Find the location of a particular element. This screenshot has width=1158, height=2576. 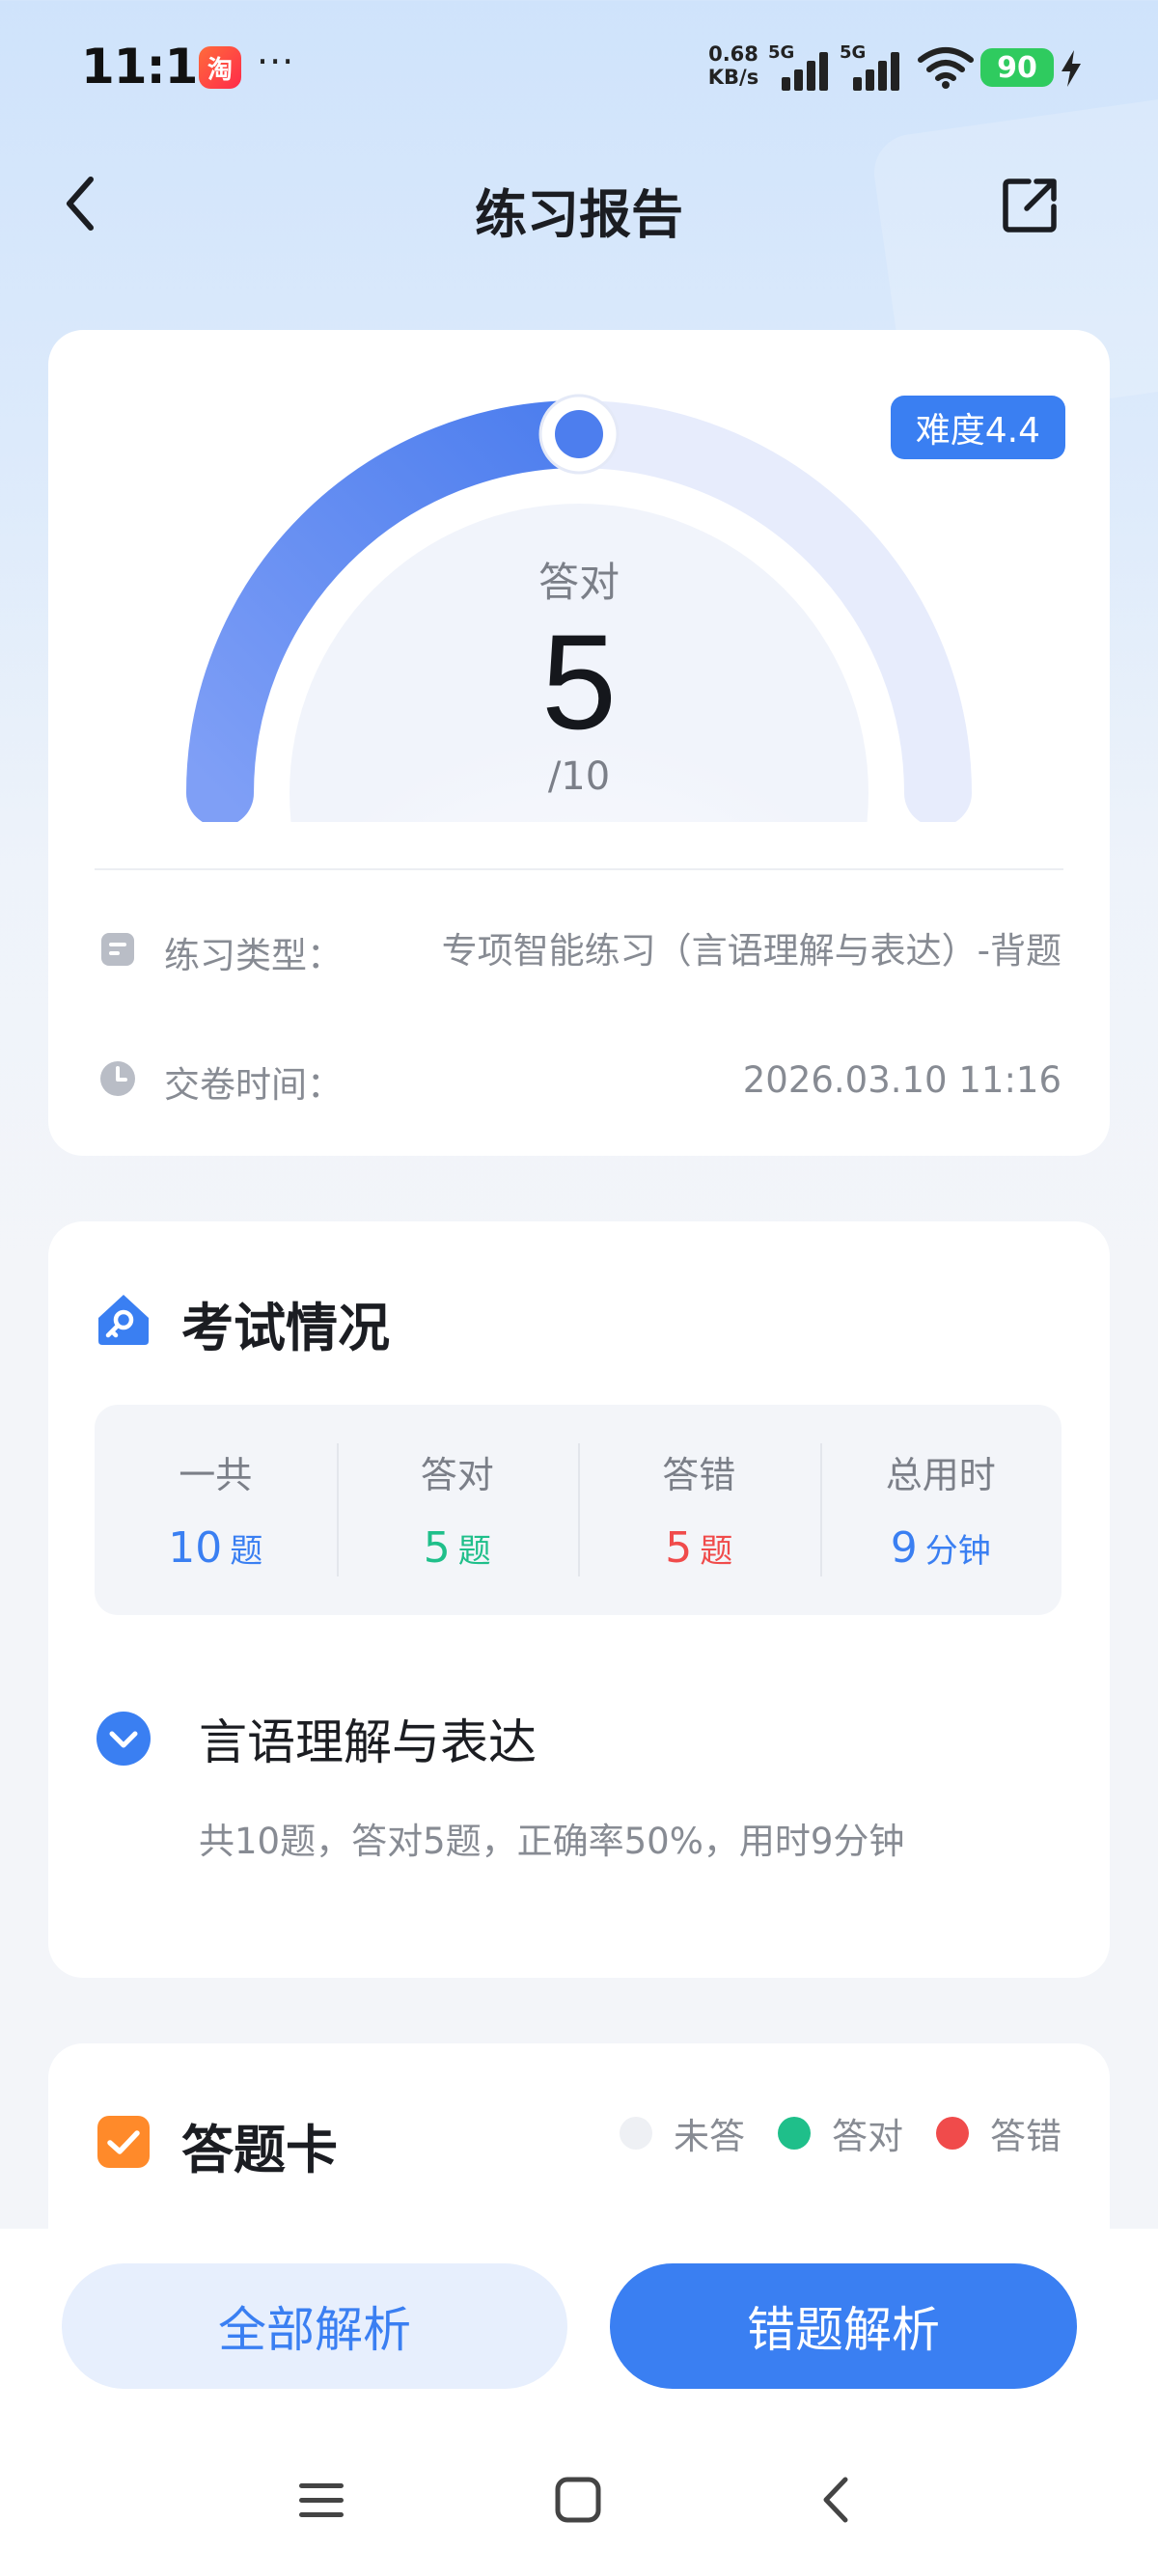

practice-type-label: 练习类型： is located at coordinates (253, 955).